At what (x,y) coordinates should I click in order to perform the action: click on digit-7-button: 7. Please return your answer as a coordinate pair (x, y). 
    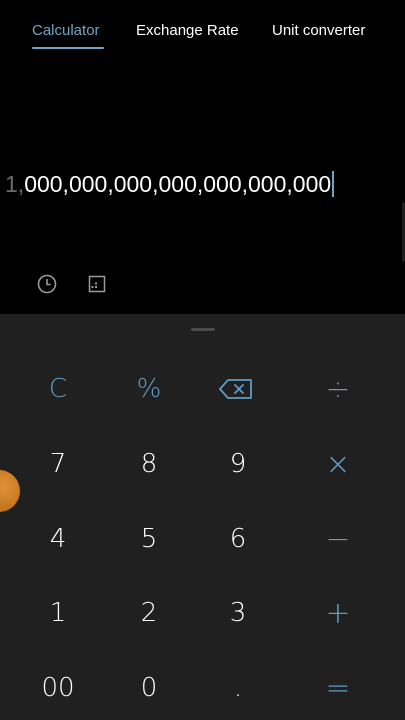
    Looking at the image, I should click on (58, 464).